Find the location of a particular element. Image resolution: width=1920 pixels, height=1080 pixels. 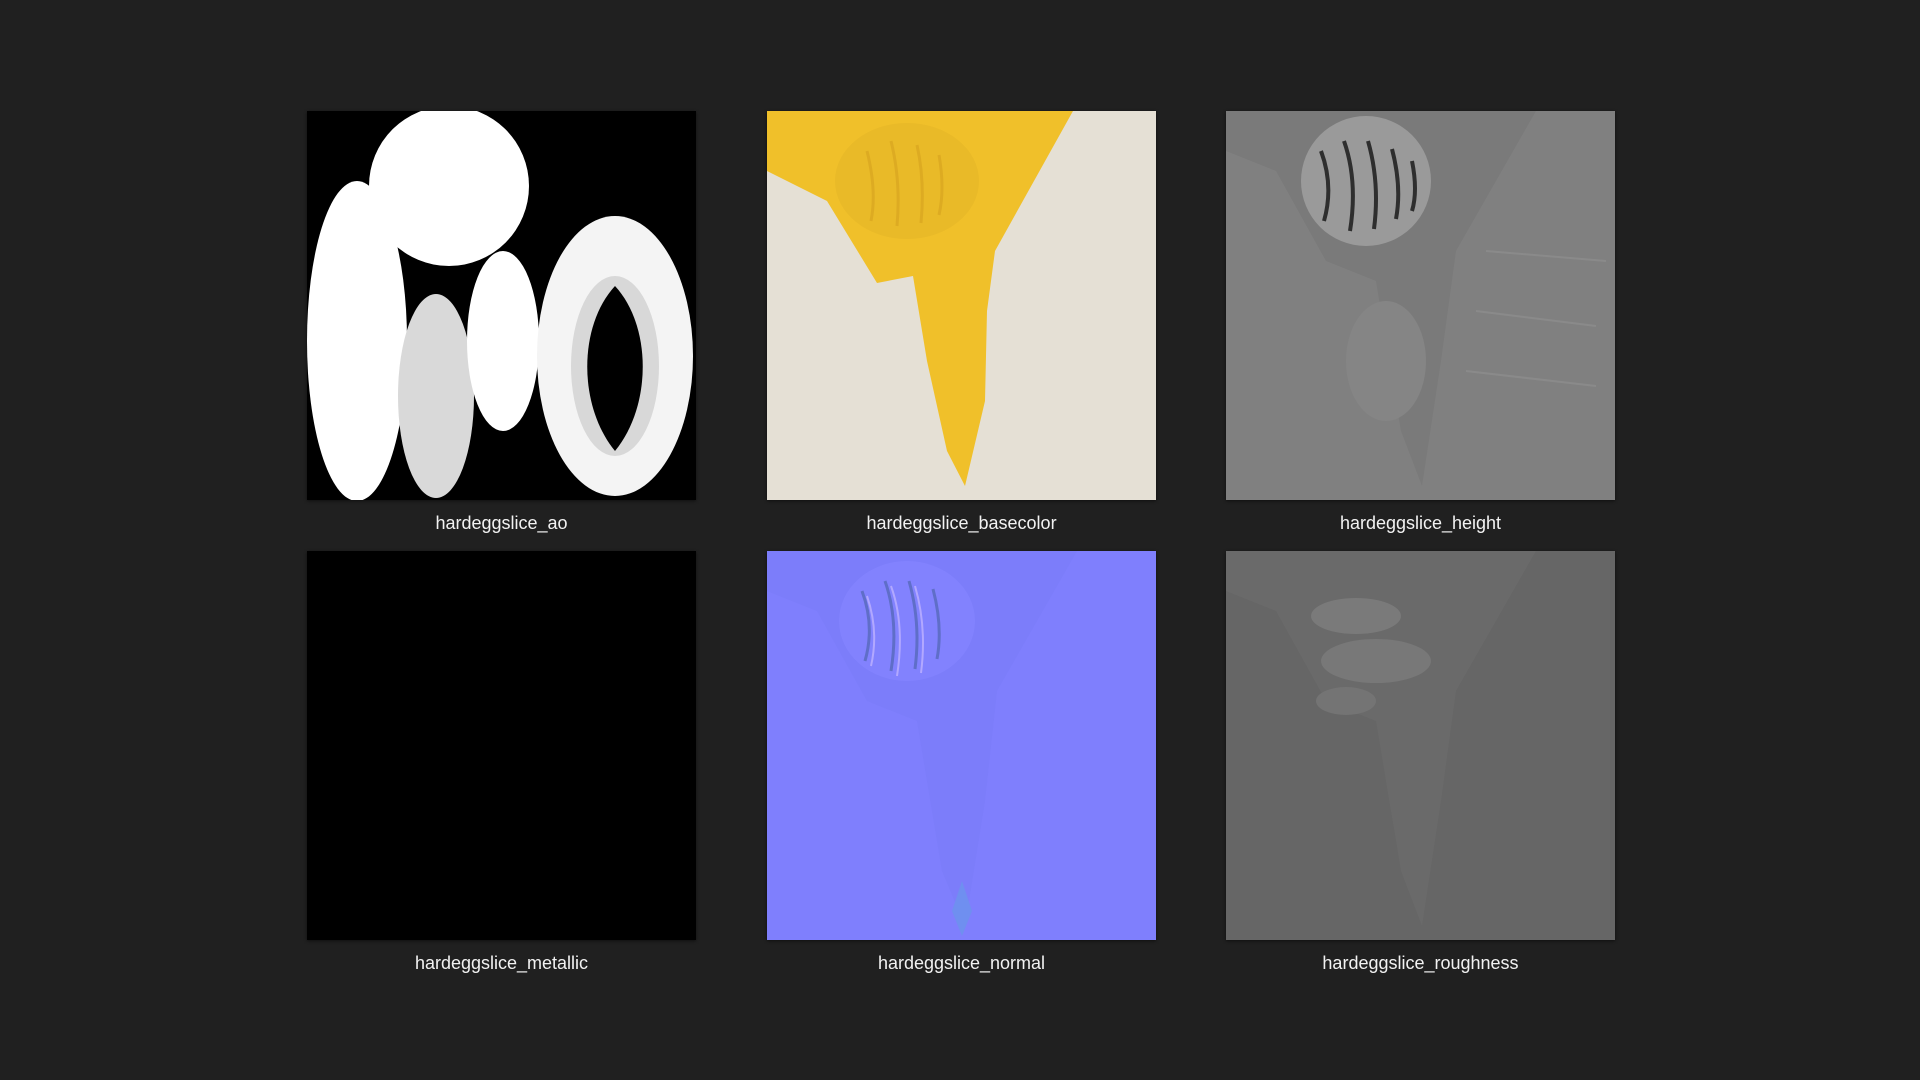

file-name-label: hardeggslice_basecolor is located at coordinates (961, 523).